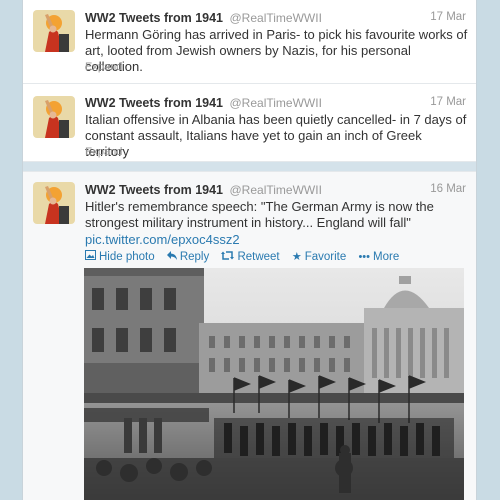  Describe the element at coordinates (249, 167) in the screenshot. I see `timeline-gap` at that location.